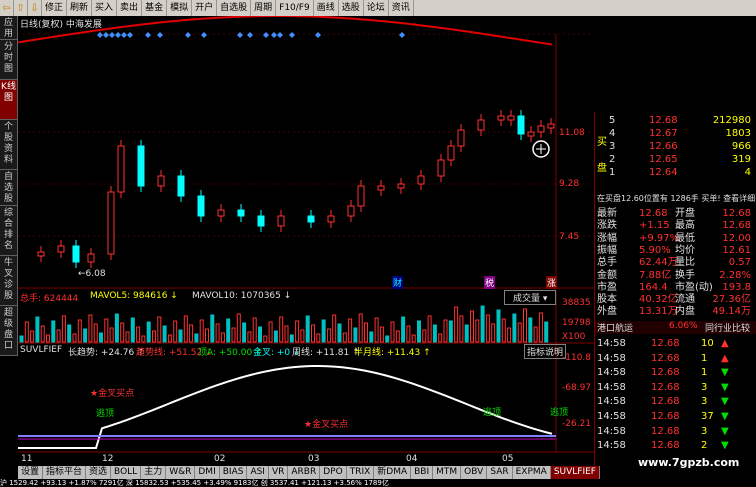  What do you see at coordinates (398, 282) in the screenshot?
I see `marker-finance: 财` at bounding box center [398, 282].